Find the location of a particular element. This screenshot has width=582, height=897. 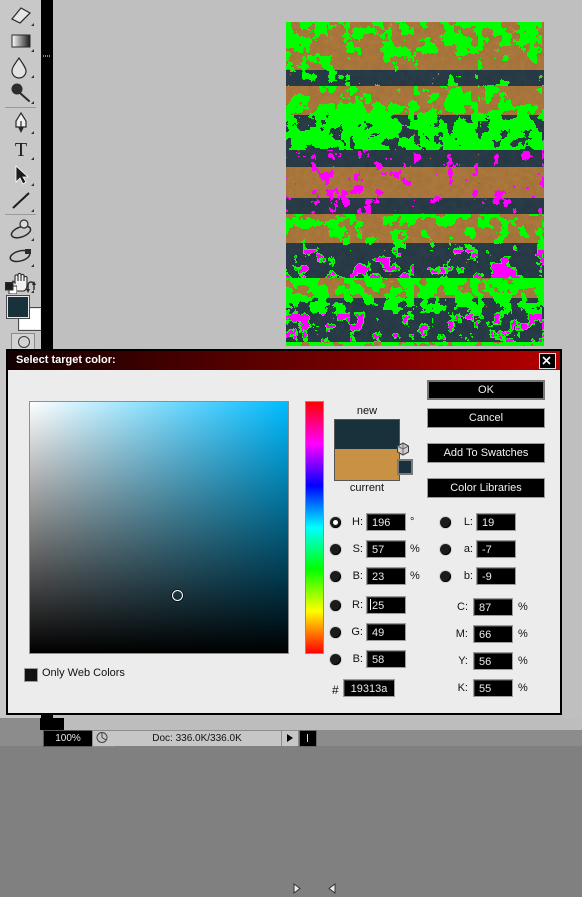

status-menu-button is located at coordinates (290, 738).